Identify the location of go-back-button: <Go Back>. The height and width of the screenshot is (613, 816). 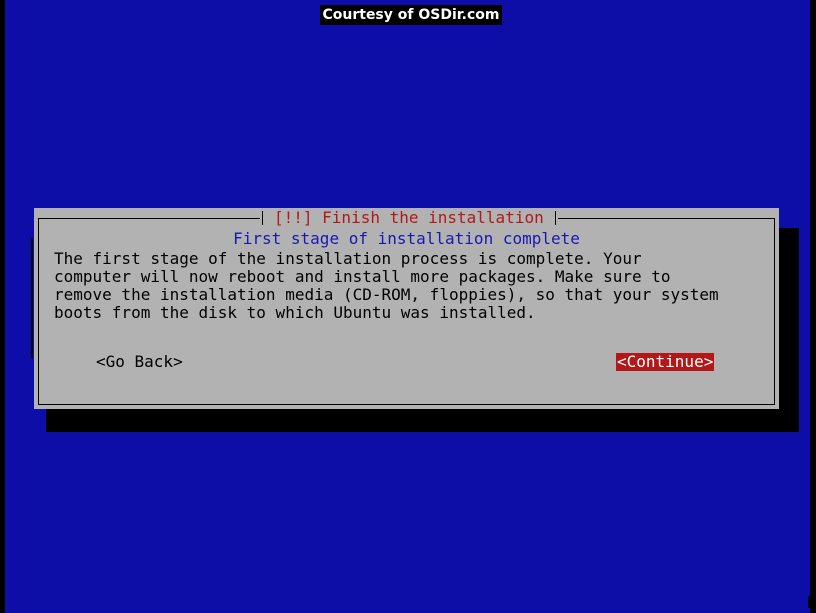
(139, 362).